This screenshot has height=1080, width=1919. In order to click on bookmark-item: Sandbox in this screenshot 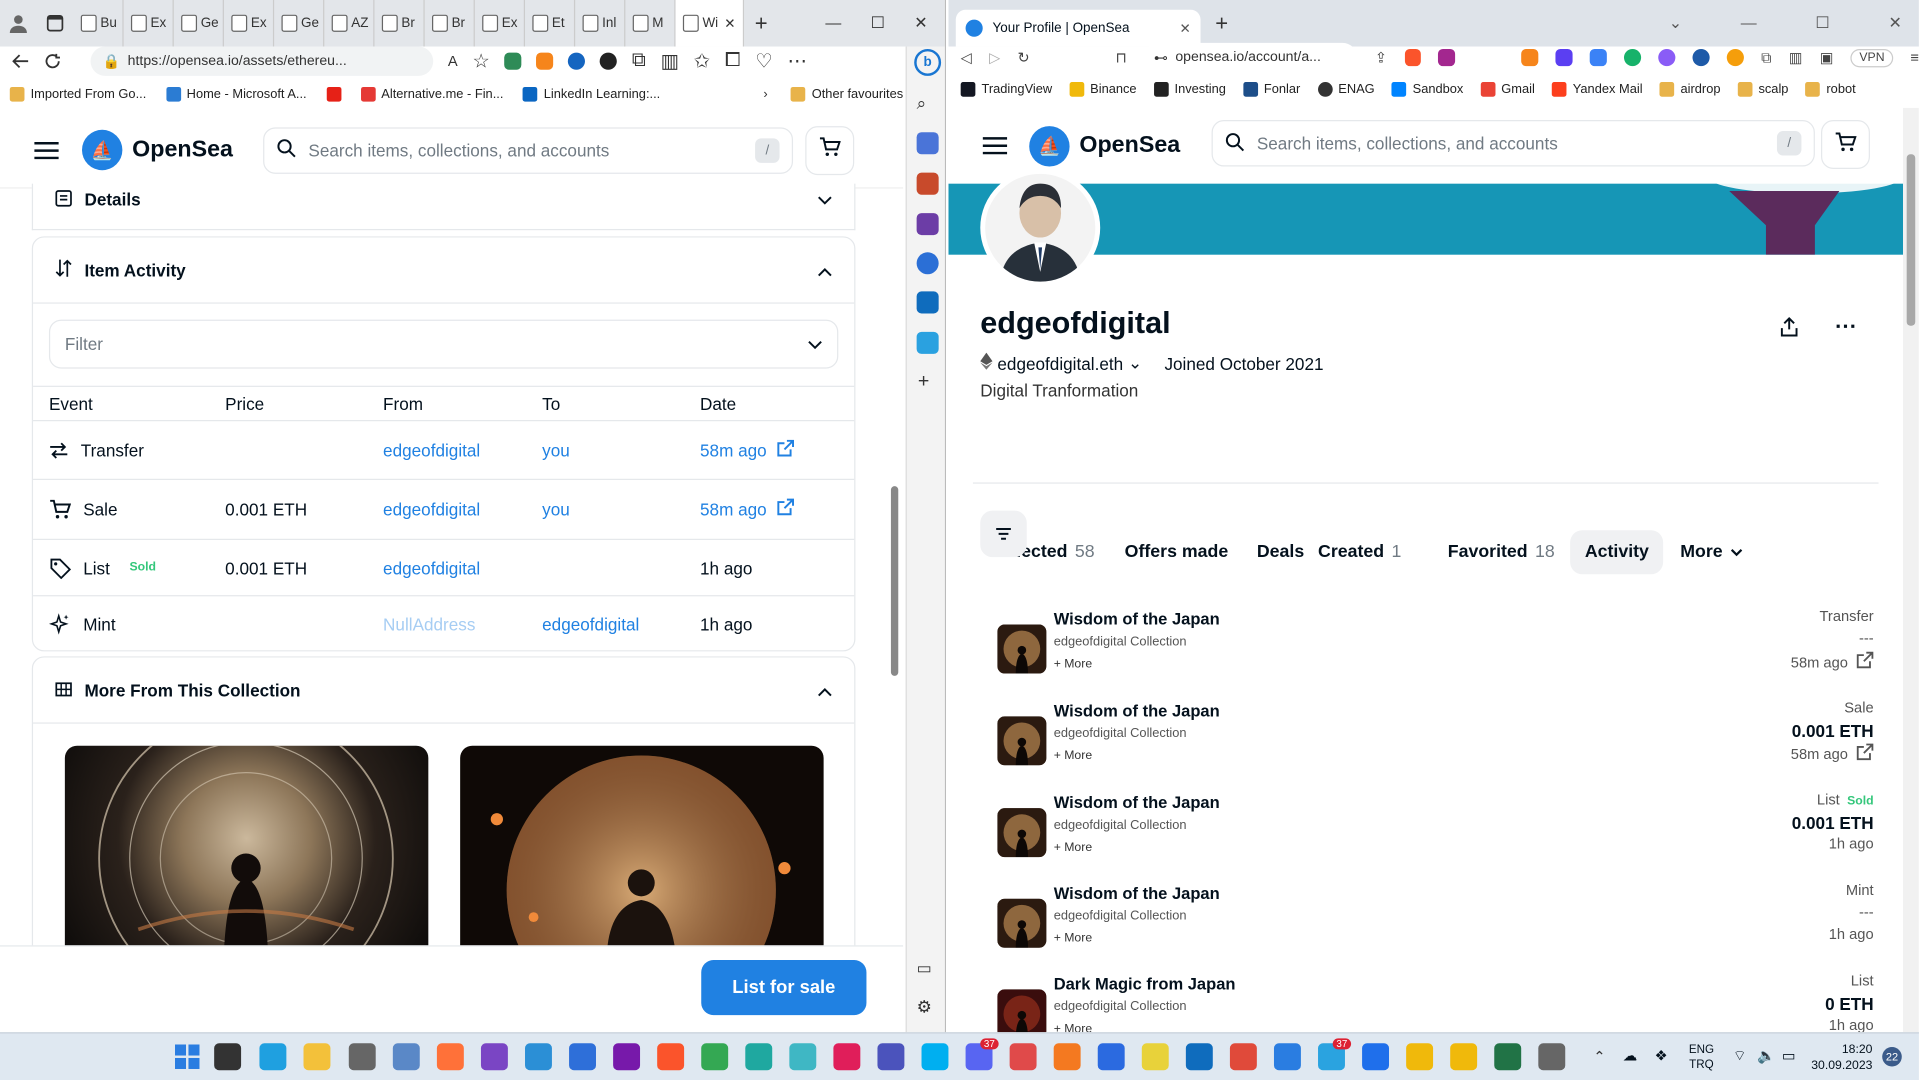, I will do `click(1427, 89)`.